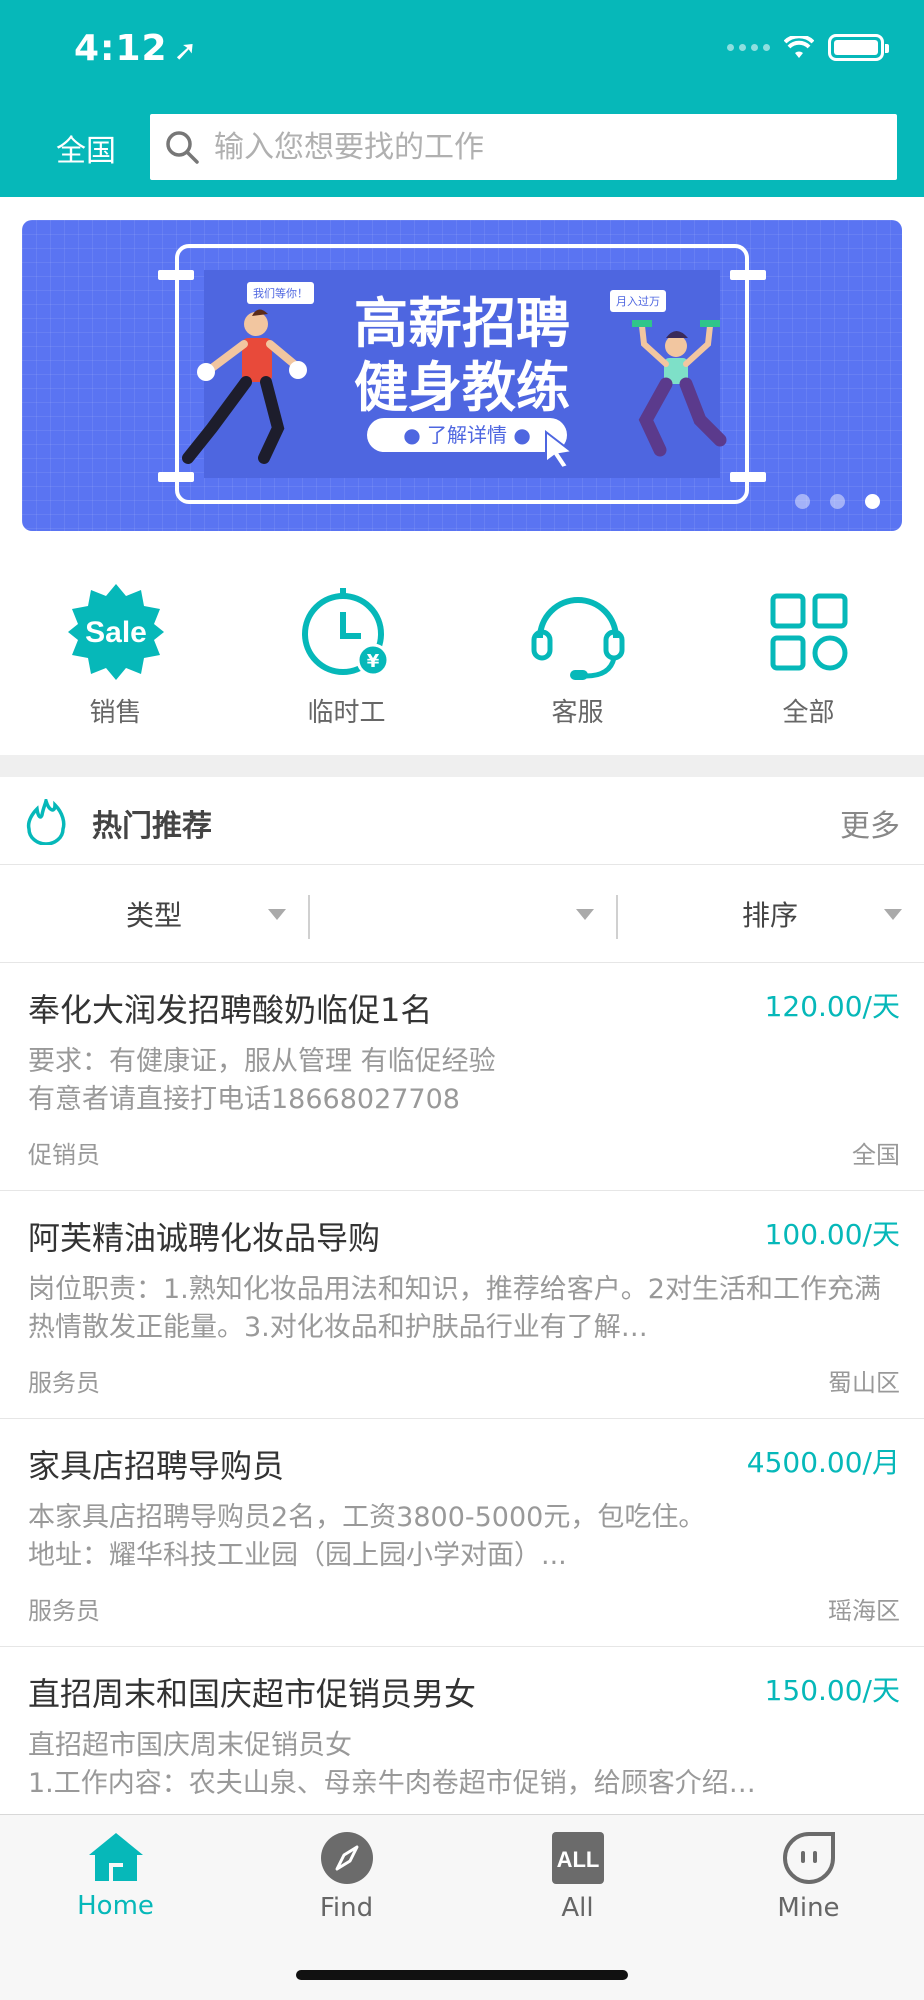 This screenshot has width=924, height=2000. I want to click on filter-area, so click(462, 913).